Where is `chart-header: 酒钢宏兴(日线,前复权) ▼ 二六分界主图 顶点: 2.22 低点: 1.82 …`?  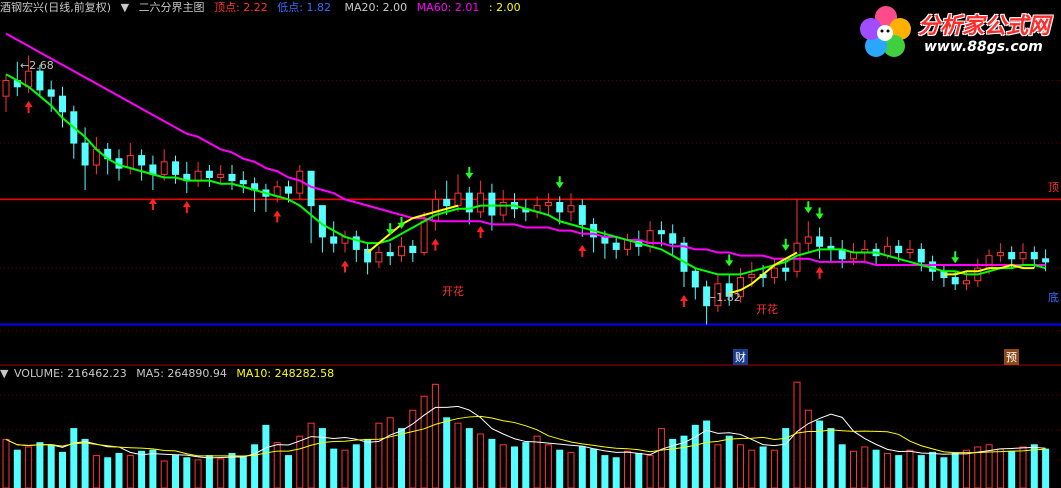 chart-header: 酒钢宏兴(日线,前复权) ▼ 二六分界主图 顶点: 2.22 低点: 1.82 … is located at coordinates (263, 8).